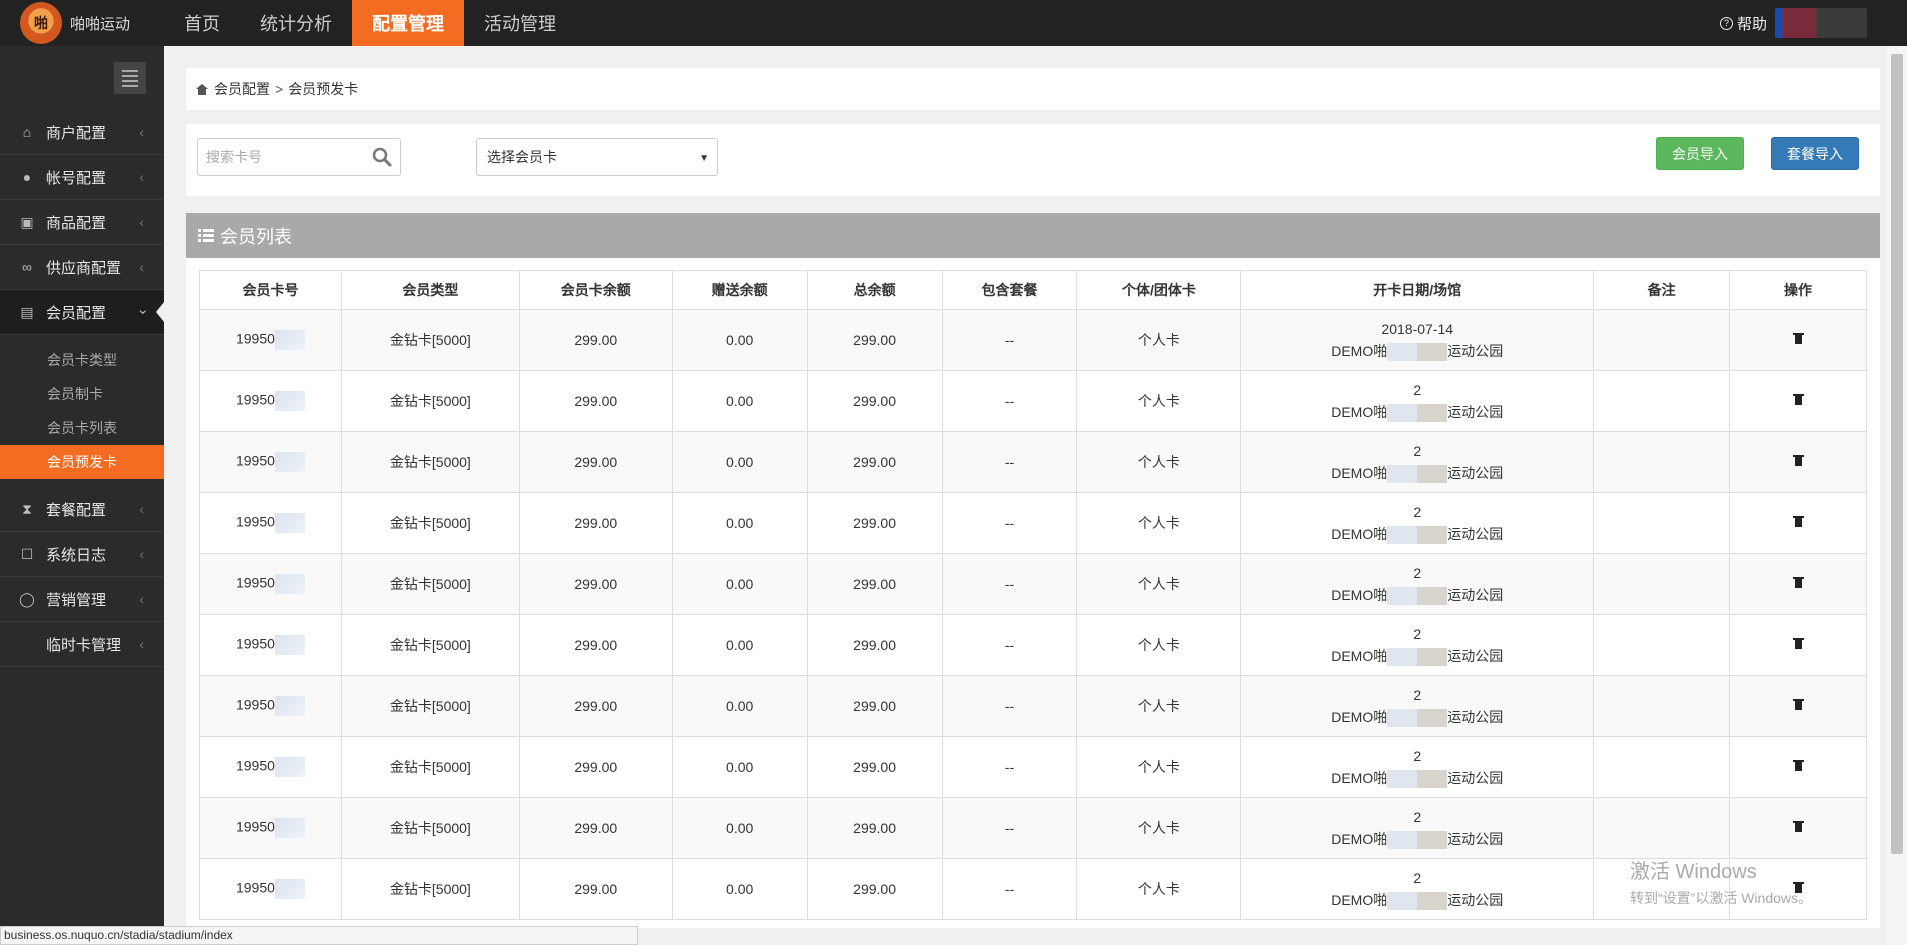 The width and height of the screenshot is (1907, 945). What do you see at coordinates (82, 644) in the screenshot?
I see `sidebar-item-temp-card: 临时卡管理 ‹` at bounding box center [82, 644].